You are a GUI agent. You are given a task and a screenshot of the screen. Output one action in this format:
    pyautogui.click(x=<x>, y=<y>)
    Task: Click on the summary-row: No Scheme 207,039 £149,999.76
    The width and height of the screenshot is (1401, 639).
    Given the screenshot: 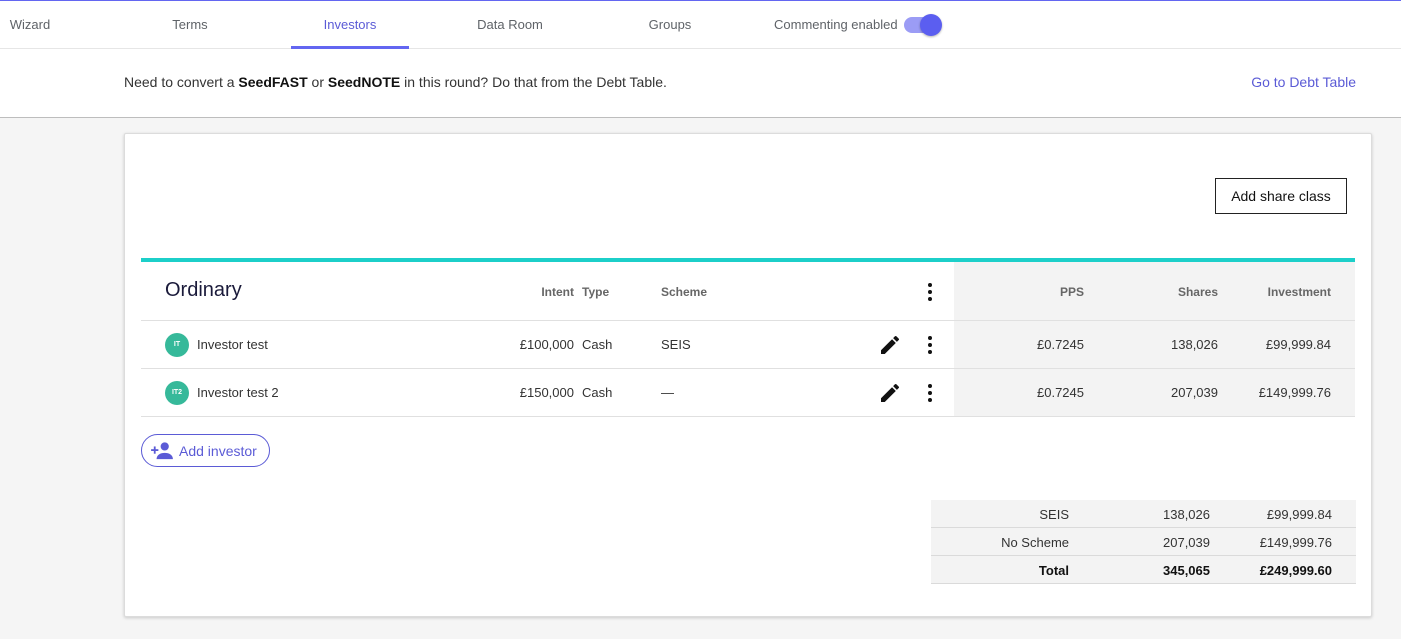 What is the action you would take?
    pyautogui.click(x=1143, y=542)
    